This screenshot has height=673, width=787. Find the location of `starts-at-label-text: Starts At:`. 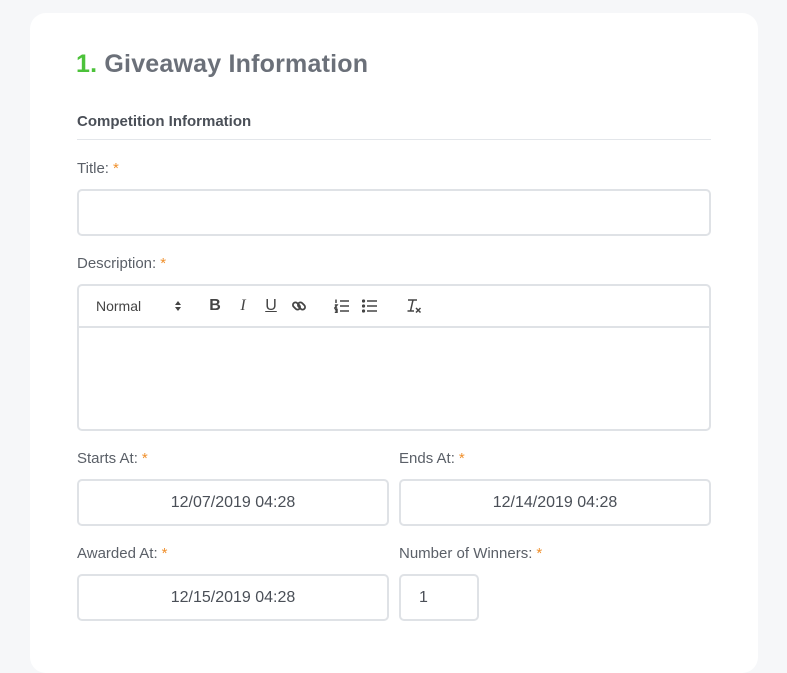

starts-at-label-text: Starts At: is located at coordinates (107, 458).